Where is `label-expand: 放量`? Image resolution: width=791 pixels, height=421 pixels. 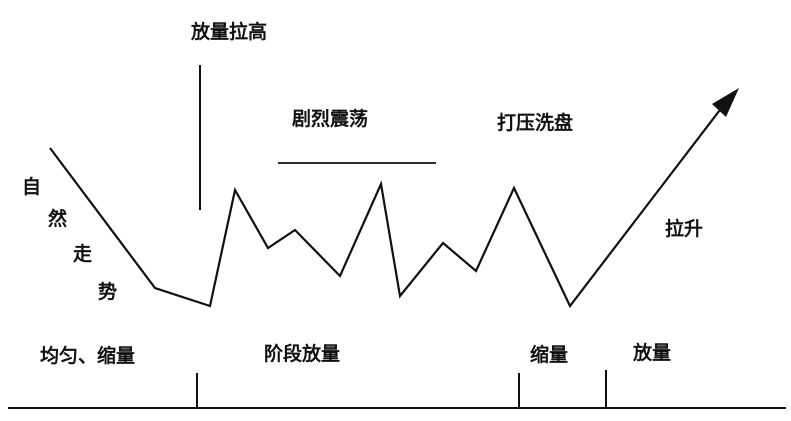 label-expand: 放量 is located at coordinates (652, 353).